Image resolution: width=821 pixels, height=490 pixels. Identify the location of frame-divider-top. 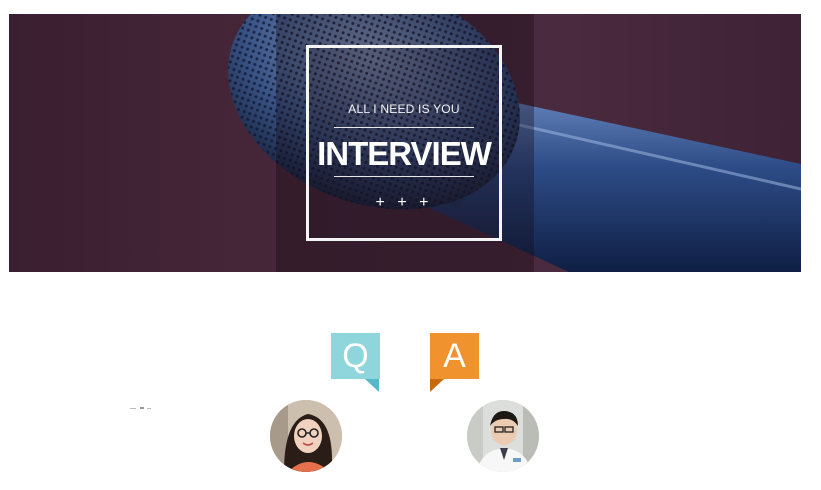
(404, 127).